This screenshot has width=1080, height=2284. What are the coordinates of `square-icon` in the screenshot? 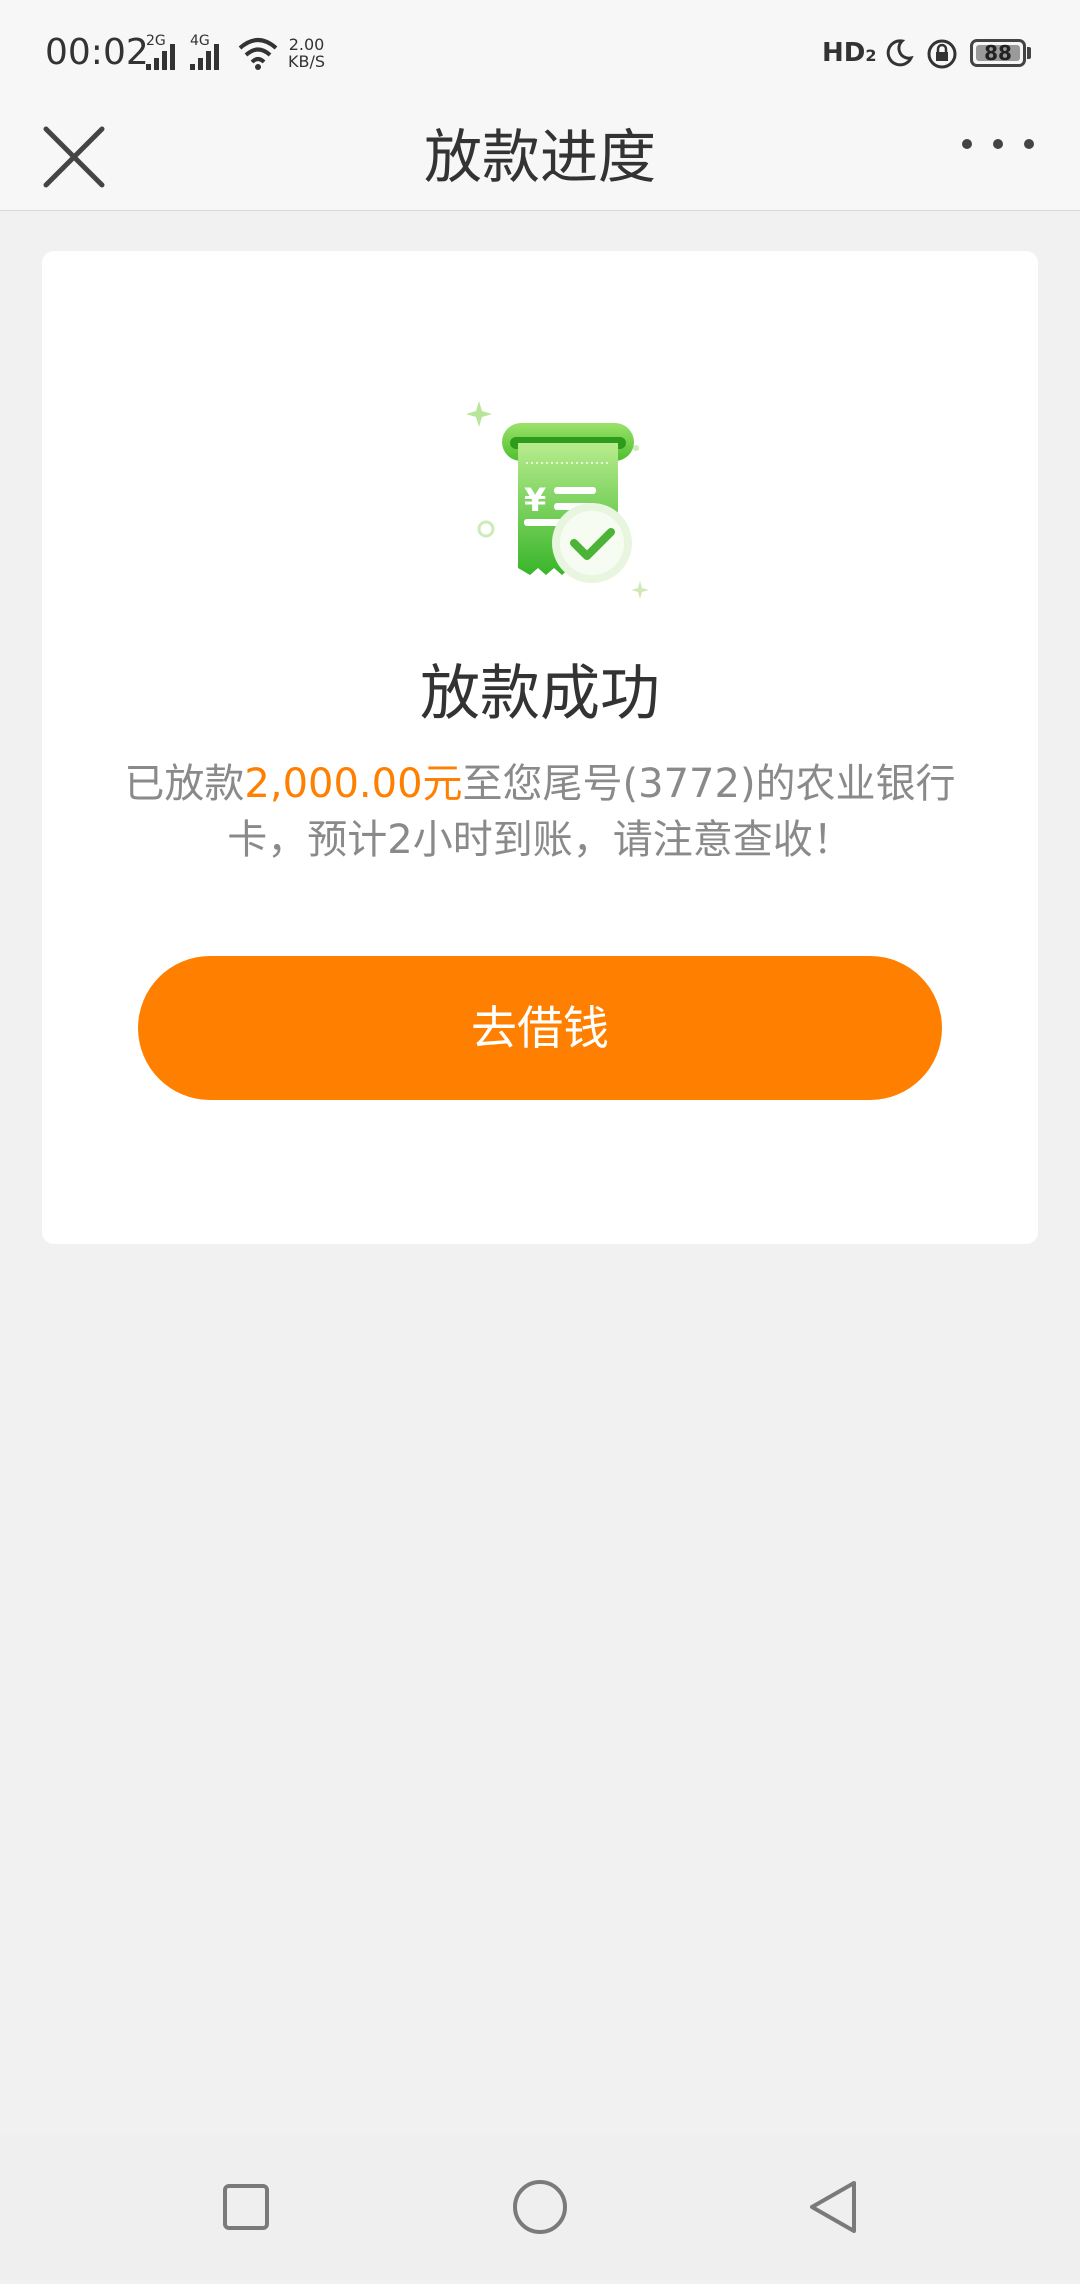 It's located at (246, 2207).